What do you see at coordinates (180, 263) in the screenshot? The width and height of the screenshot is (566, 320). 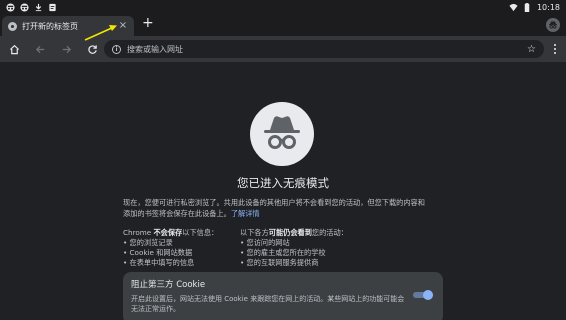 I see `list-item: 在表单中填写的信息` at bounding box center [180, 263].